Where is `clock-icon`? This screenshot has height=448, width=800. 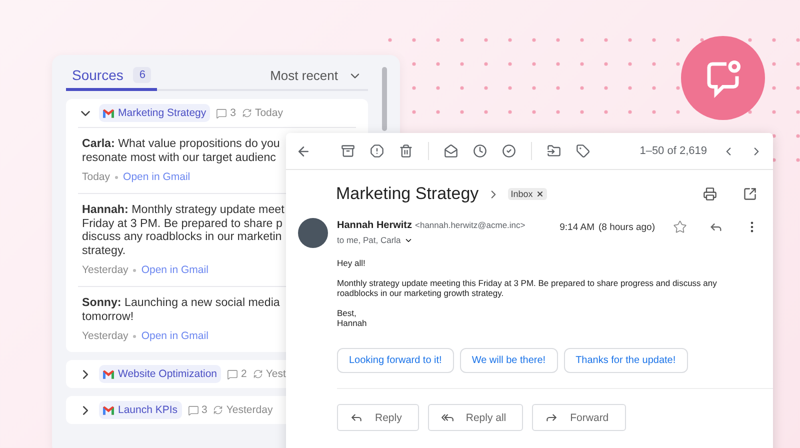
clock-icon is located at coordinates (480, 151).